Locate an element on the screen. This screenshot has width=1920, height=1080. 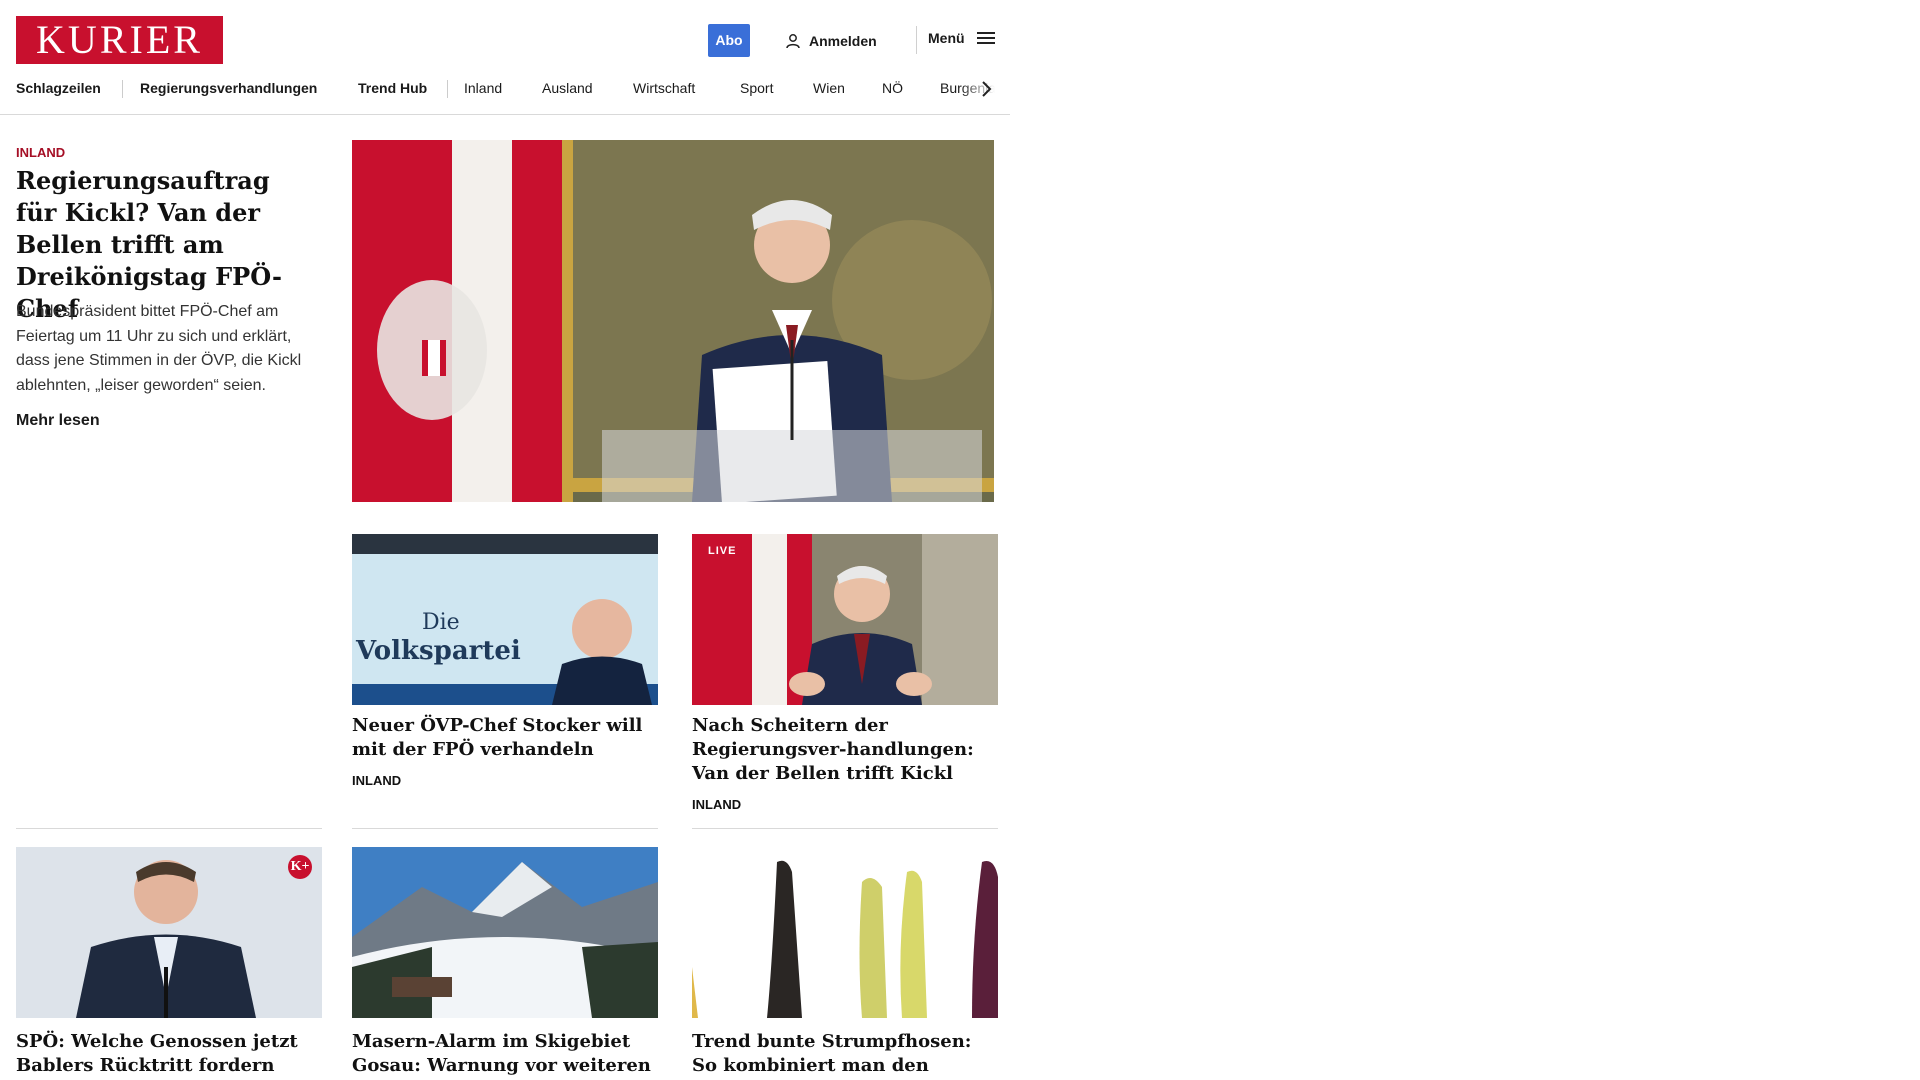
card-photo: Die Volkspartei is located at coordinates (505, 619).